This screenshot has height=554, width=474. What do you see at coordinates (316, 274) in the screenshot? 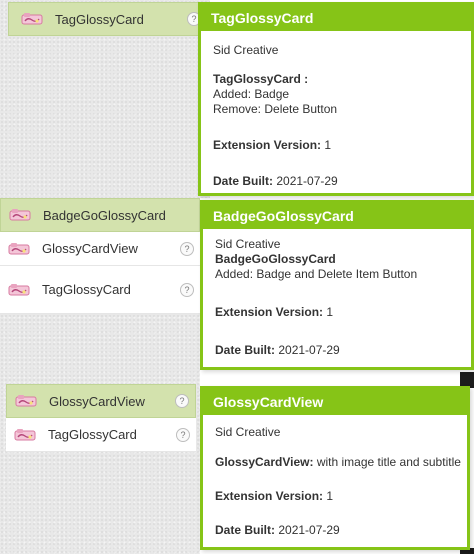
I see `popup-desc-line1: Added: Badge and Delete Item Button` at bounding box center [316, 274].